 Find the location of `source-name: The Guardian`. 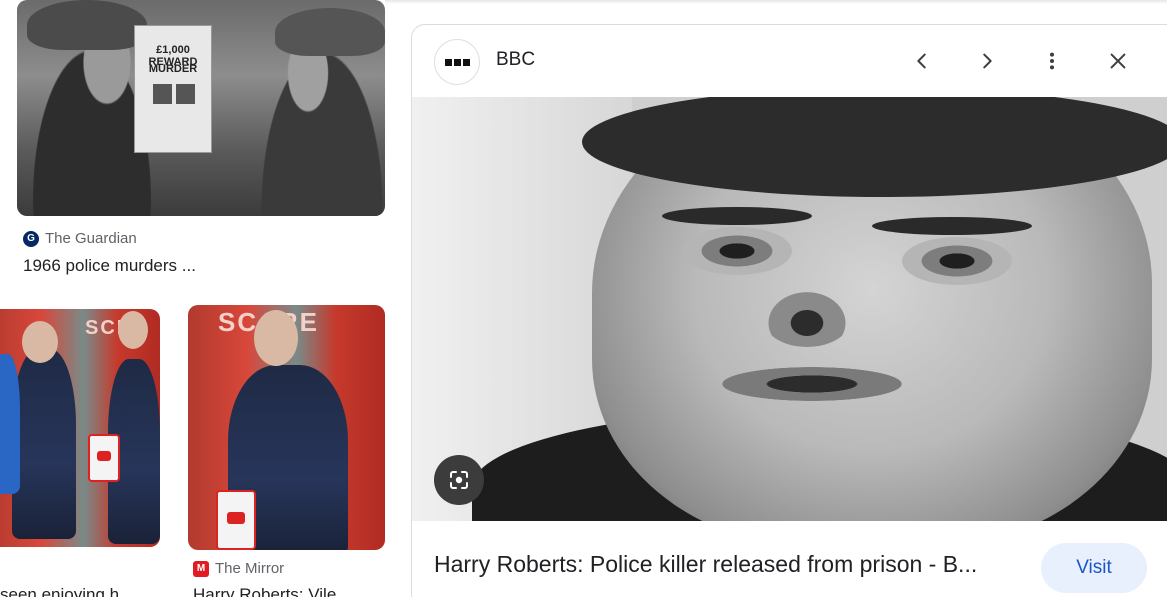

source-name: The Guardian is located at coordinates (91, 238).